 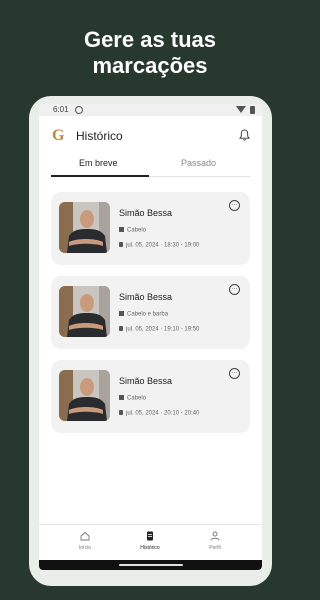 What do you see at coordinates (98, 163) in the screenshot?
I see `tab-upcoming: Em breve` at bounding box center [98, 163].